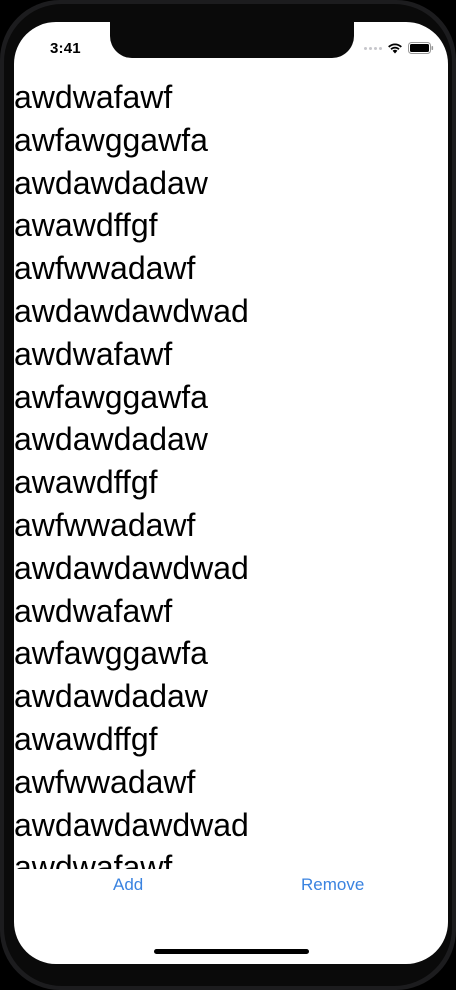  Describe the element at coordinates (231, 887) in the screenshot. I see `toolbar: Add Remove` at that location.